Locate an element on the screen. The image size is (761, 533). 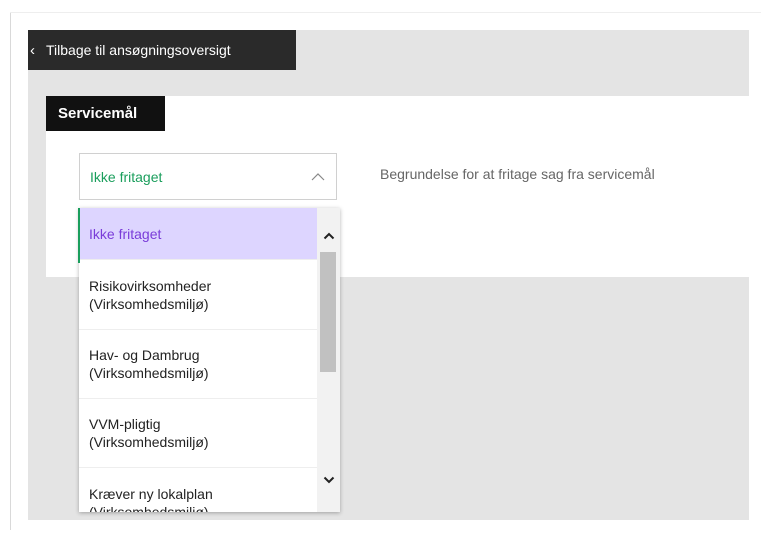
exemption-select: Ikke fritaget is located at coordinates (208, 176).